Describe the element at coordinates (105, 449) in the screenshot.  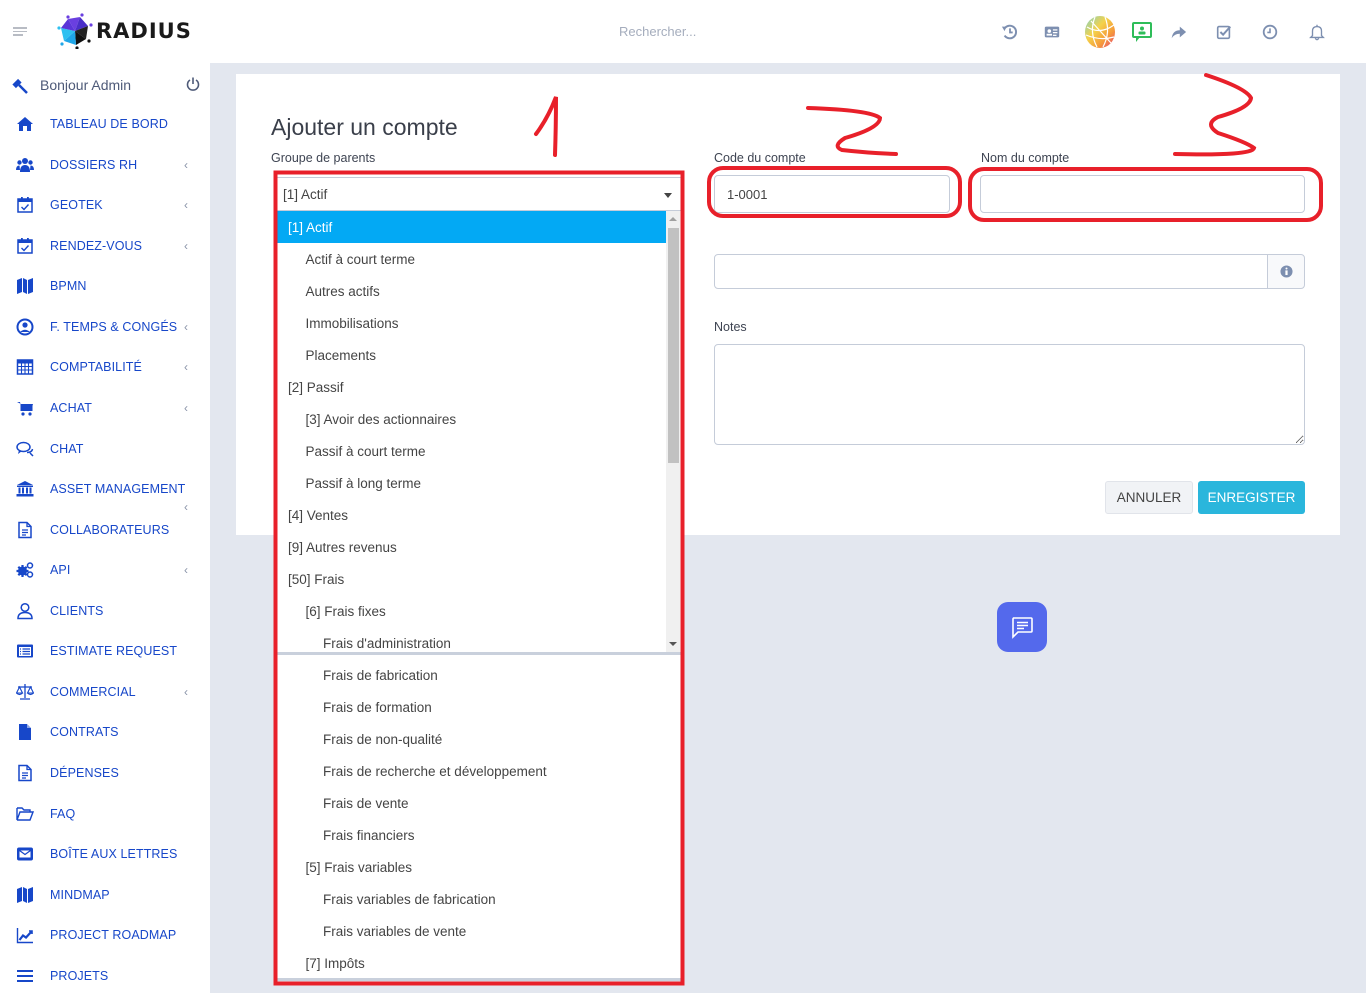
I see `sidebar-item-chat: CHAT` at that location.